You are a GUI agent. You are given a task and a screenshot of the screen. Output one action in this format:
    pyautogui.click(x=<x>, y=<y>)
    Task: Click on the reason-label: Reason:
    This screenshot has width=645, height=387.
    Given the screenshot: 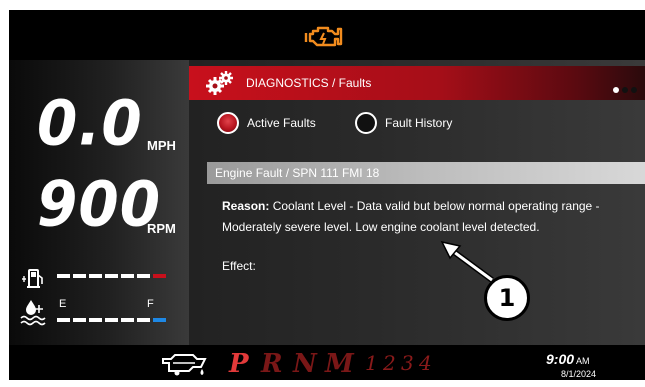 What is the action you would take?
    pyautogui.click(x=246, y=206)
    